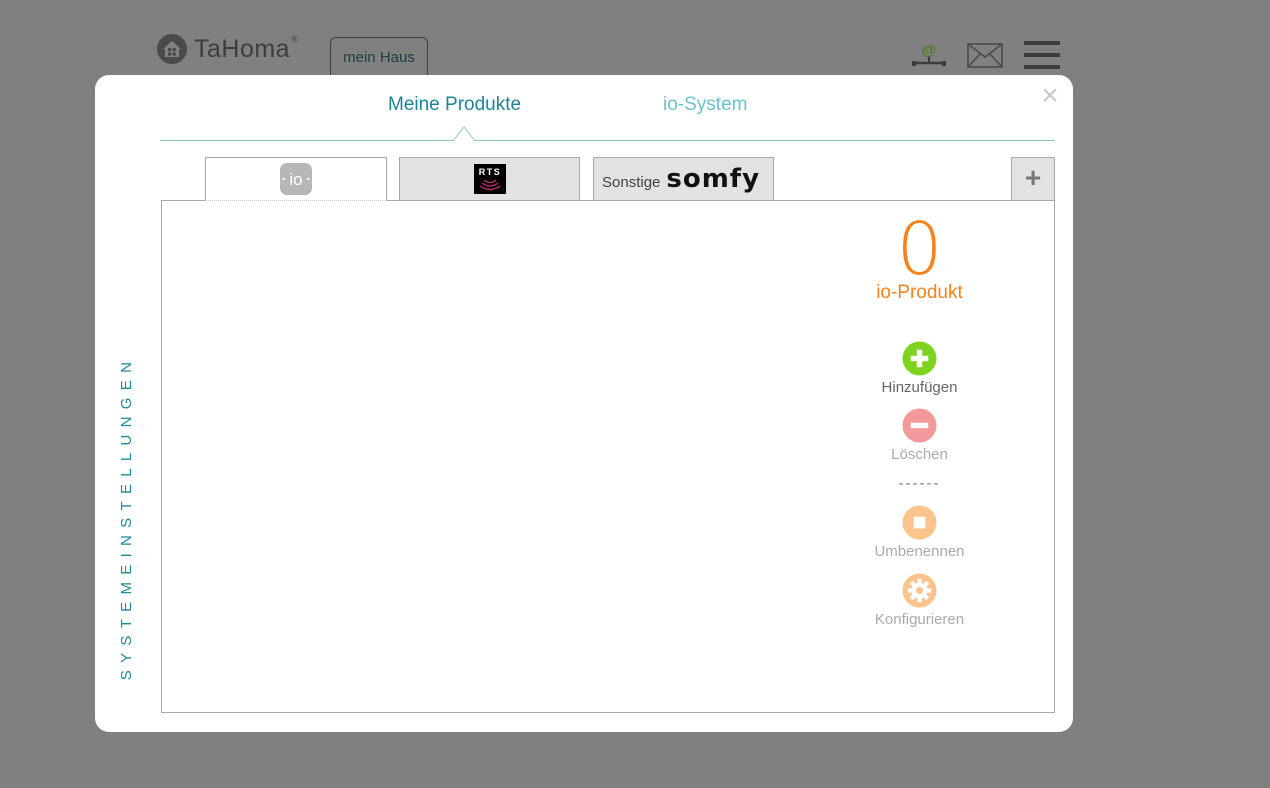 The image size is (1270, 788). I want to click on minus-circle-icon, so click(919, 425).